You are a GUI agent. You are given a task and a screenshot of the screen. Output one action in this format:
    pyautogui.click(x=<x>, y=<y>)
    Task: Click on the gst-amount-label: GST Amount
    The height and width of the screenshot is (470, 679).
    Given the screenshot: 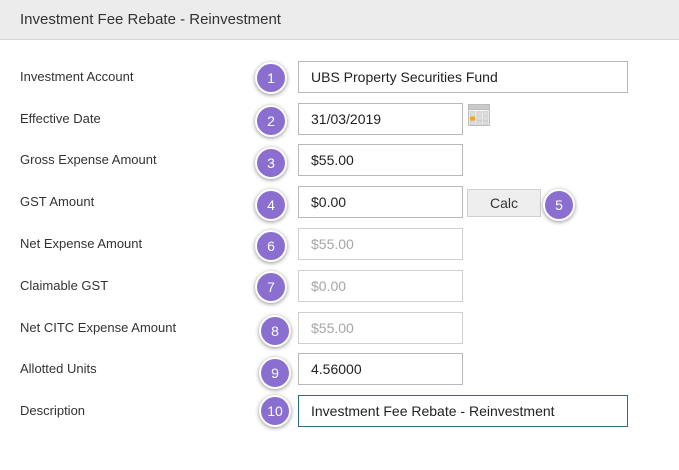 What is the action you would take?
    pyautogui.click(x=57, y=201)
    